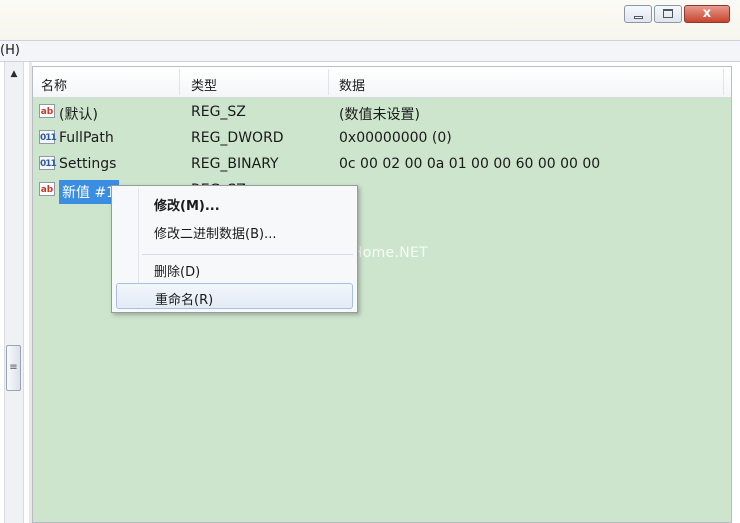 This screenshot has width=740, height=523. What do you see at coordinates (470, 164) in the screenshot?
I see `value-data: 0c 00 02 00 0a 01 00 00 60 00 00 00` at bounding box center [470, 164].